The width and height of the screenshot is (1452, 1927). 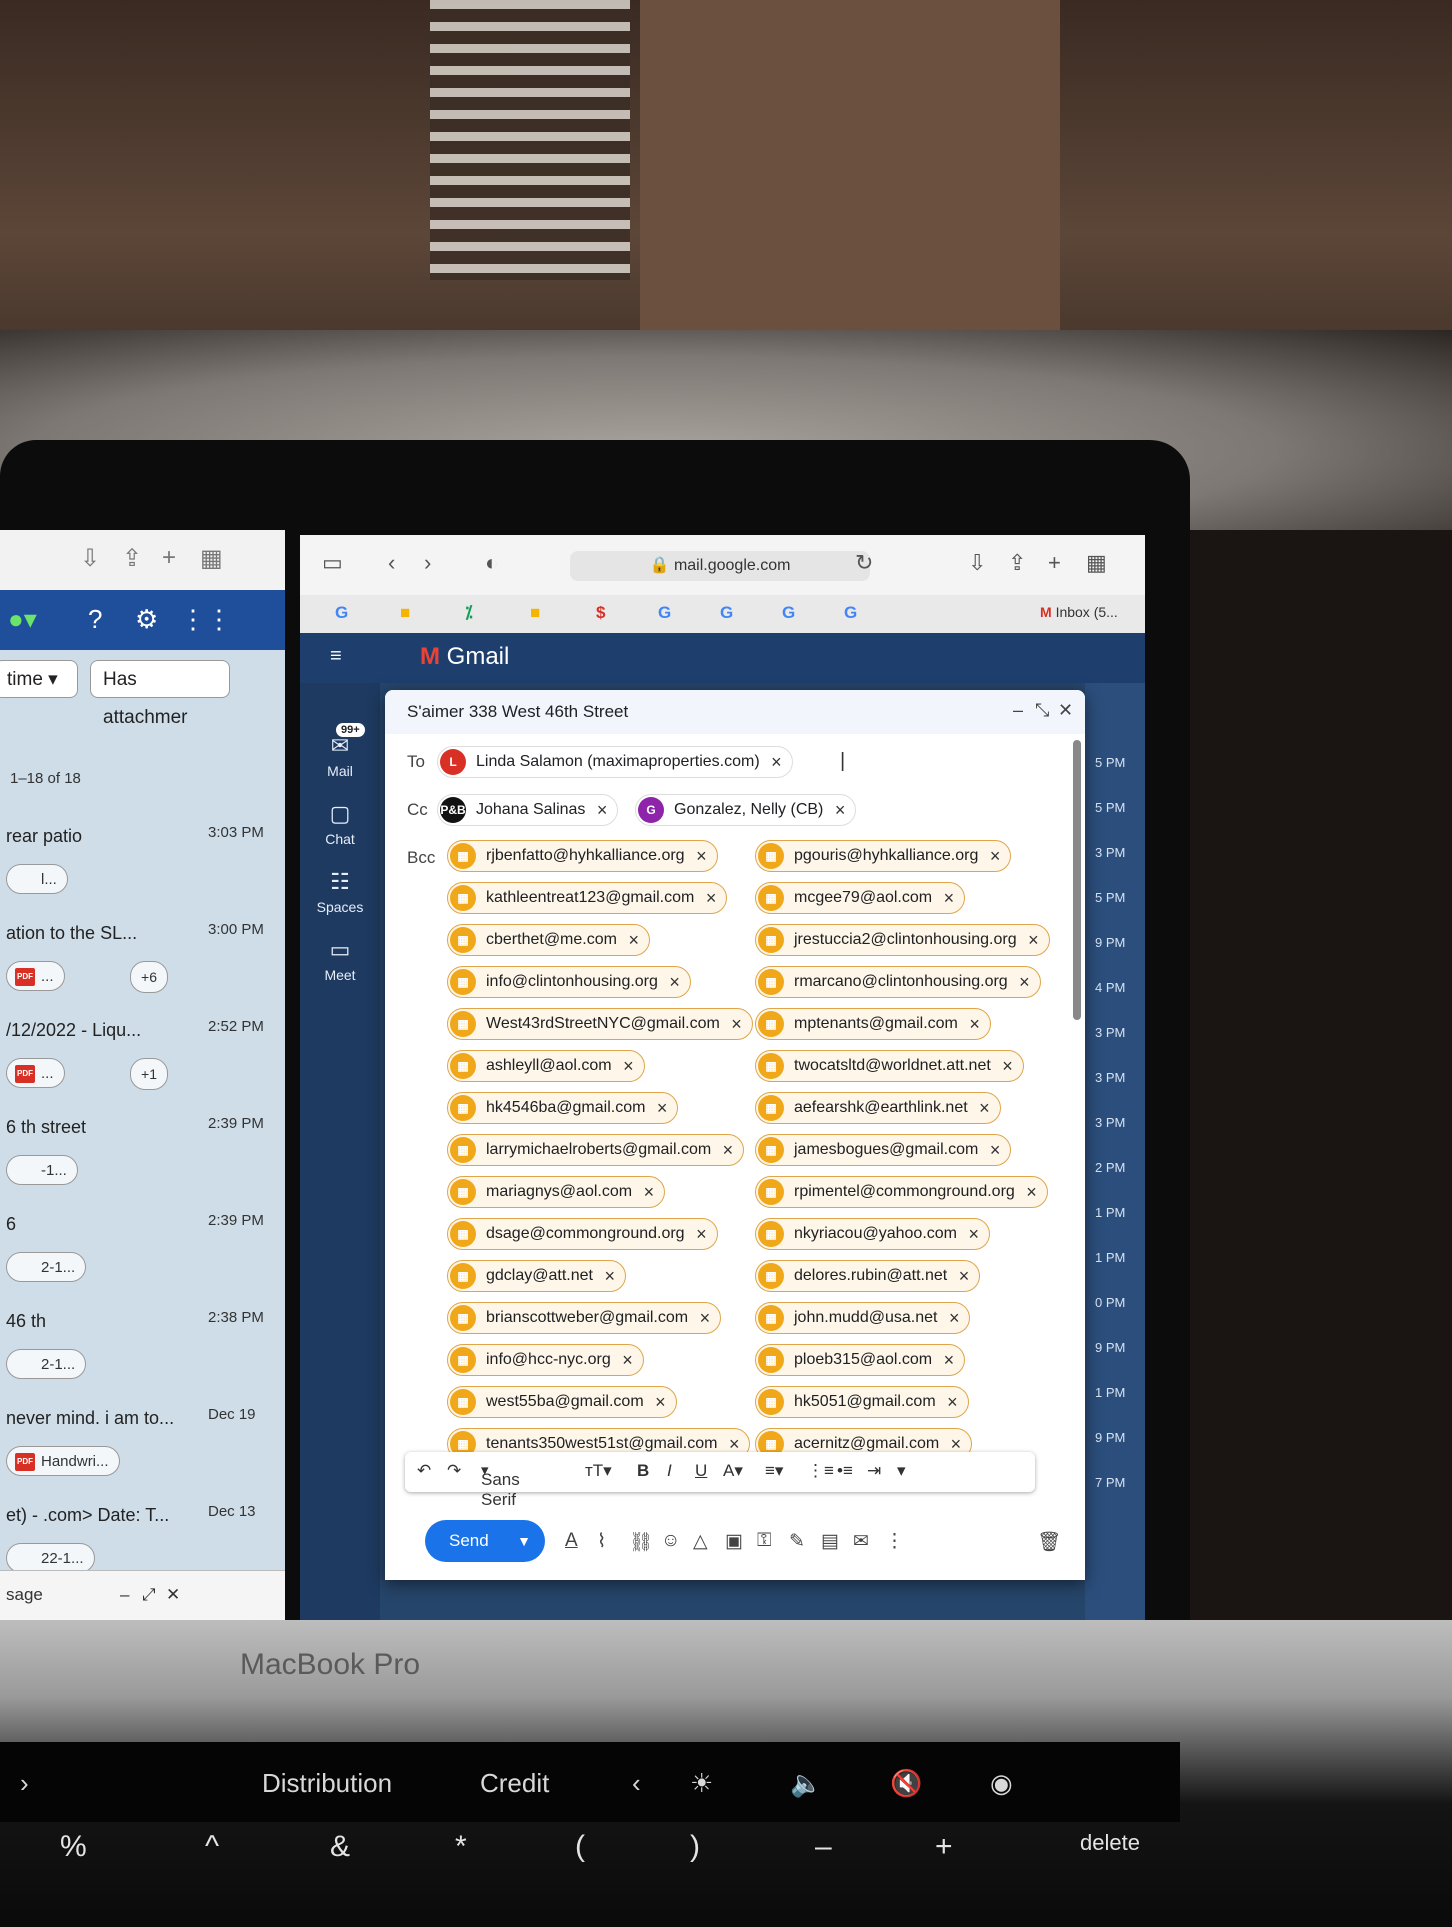 I want to click on dollar-tab-icon: $, so click(x=600, y=613).